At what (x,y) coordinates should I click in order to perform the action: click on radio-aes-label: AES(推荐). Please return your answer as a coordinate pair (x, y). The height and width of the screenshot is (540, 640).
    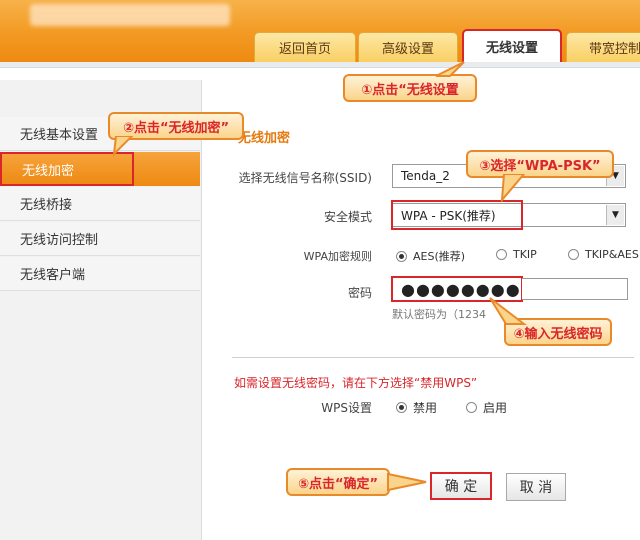
    Looking at the image, I should click on (439, 256).